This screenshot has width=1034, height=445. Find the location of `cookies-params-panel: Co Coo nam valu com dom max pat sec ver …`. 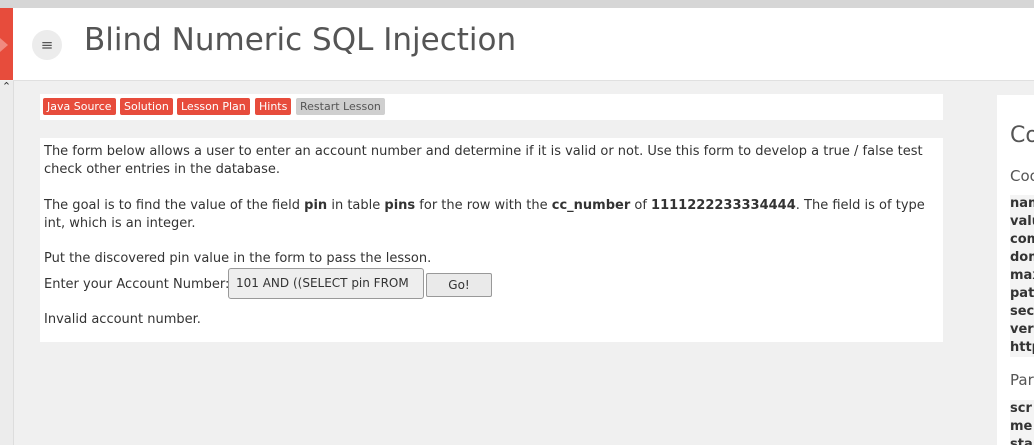

cookies-params-panel: Co Coo nam valu com dom max pat sec ver … is located at coordinates (1015, 270).